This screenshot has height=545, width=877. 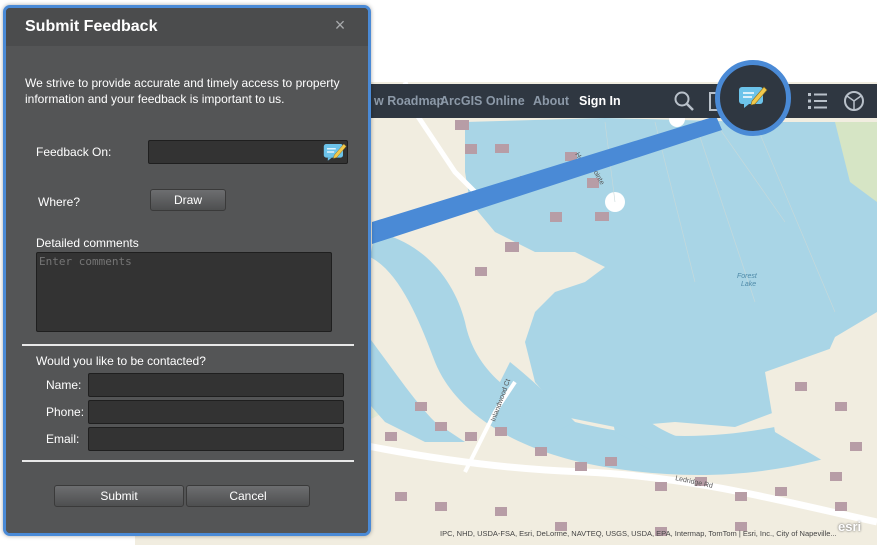 I want to click on feedback-tool-callout, so click(x=753, y=98).